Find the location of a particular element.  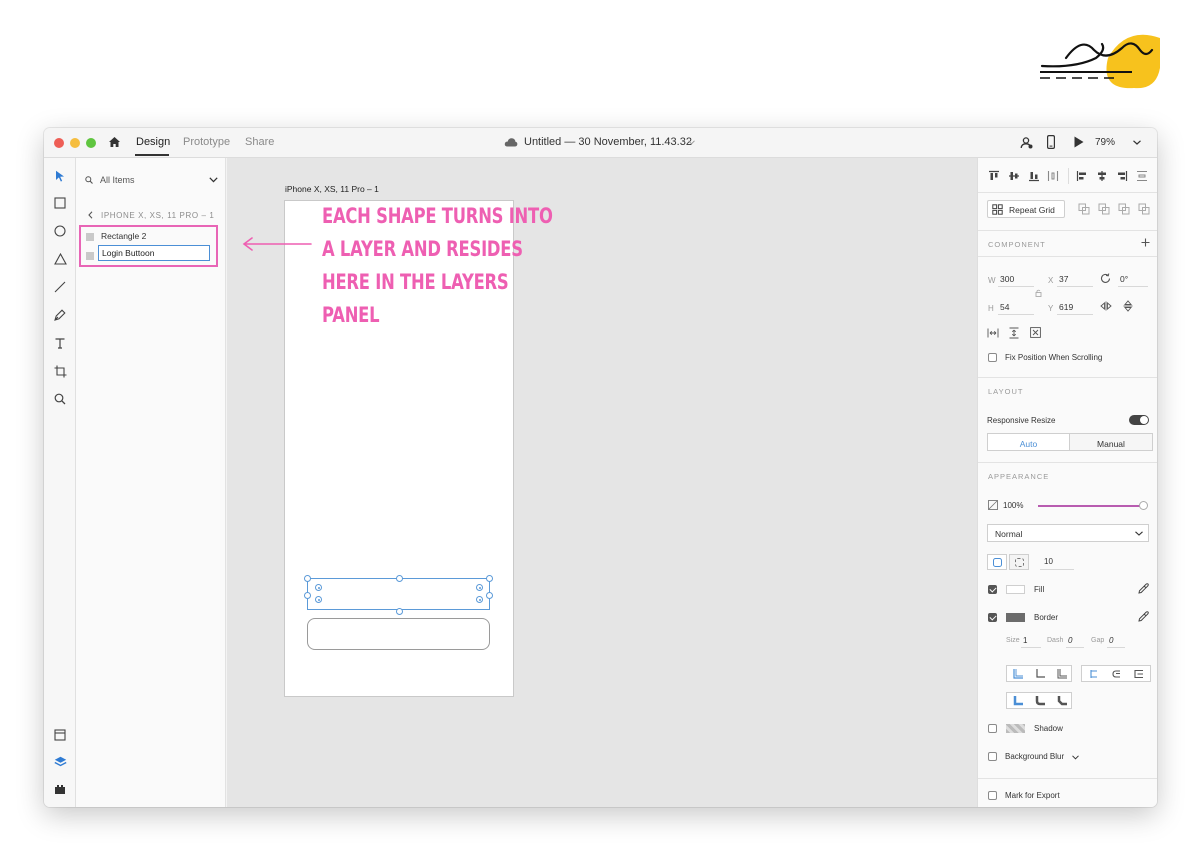

corner-radius-field: 10 is located at coordinates (1048, 561).